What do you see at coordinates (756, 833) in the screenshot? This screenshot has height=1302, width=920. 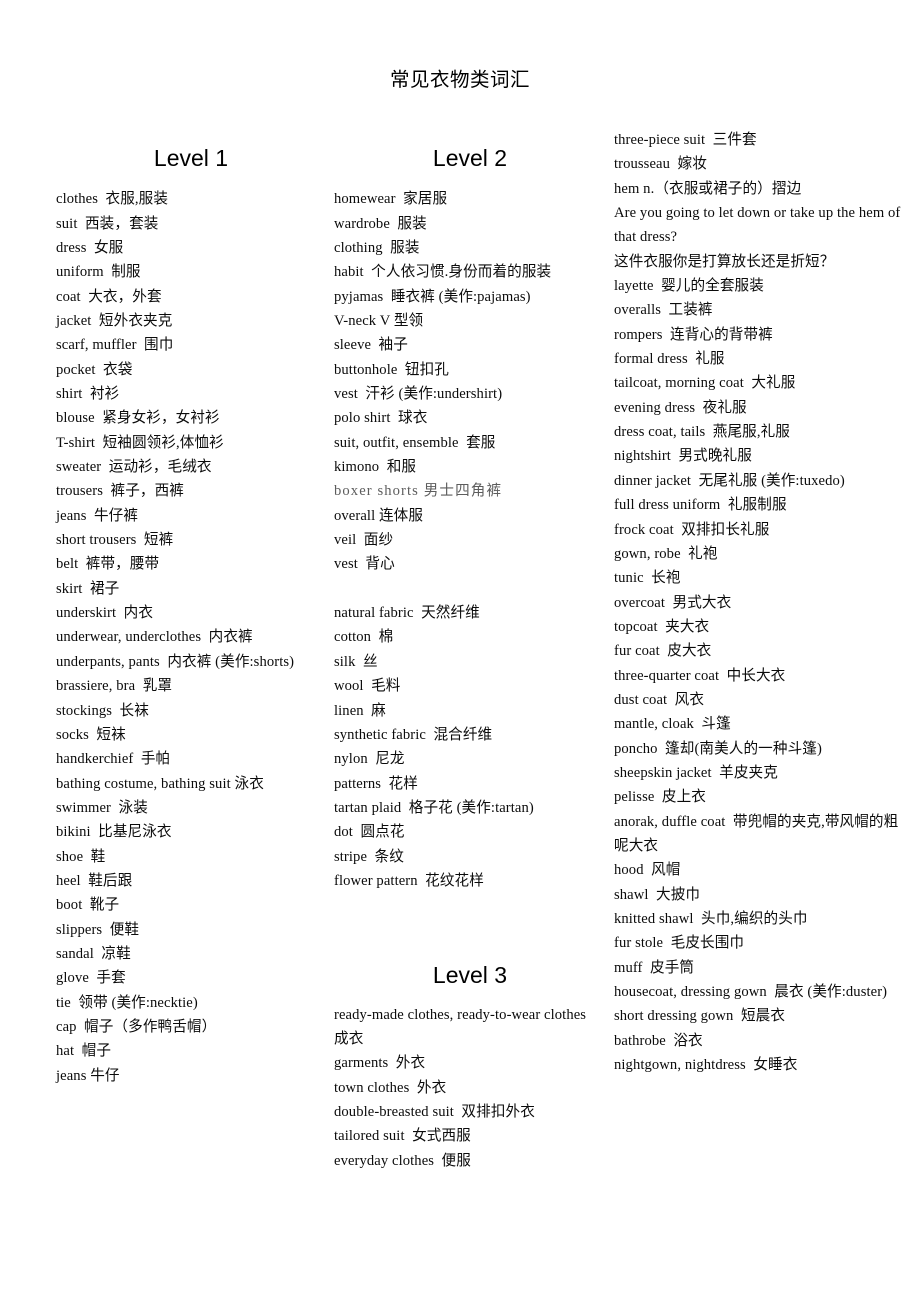 I see `vocab-entry: anorak, duffle coat 带兜帽的夹克,带风帽的粗呢大衣` at bounding box center [756, 833].